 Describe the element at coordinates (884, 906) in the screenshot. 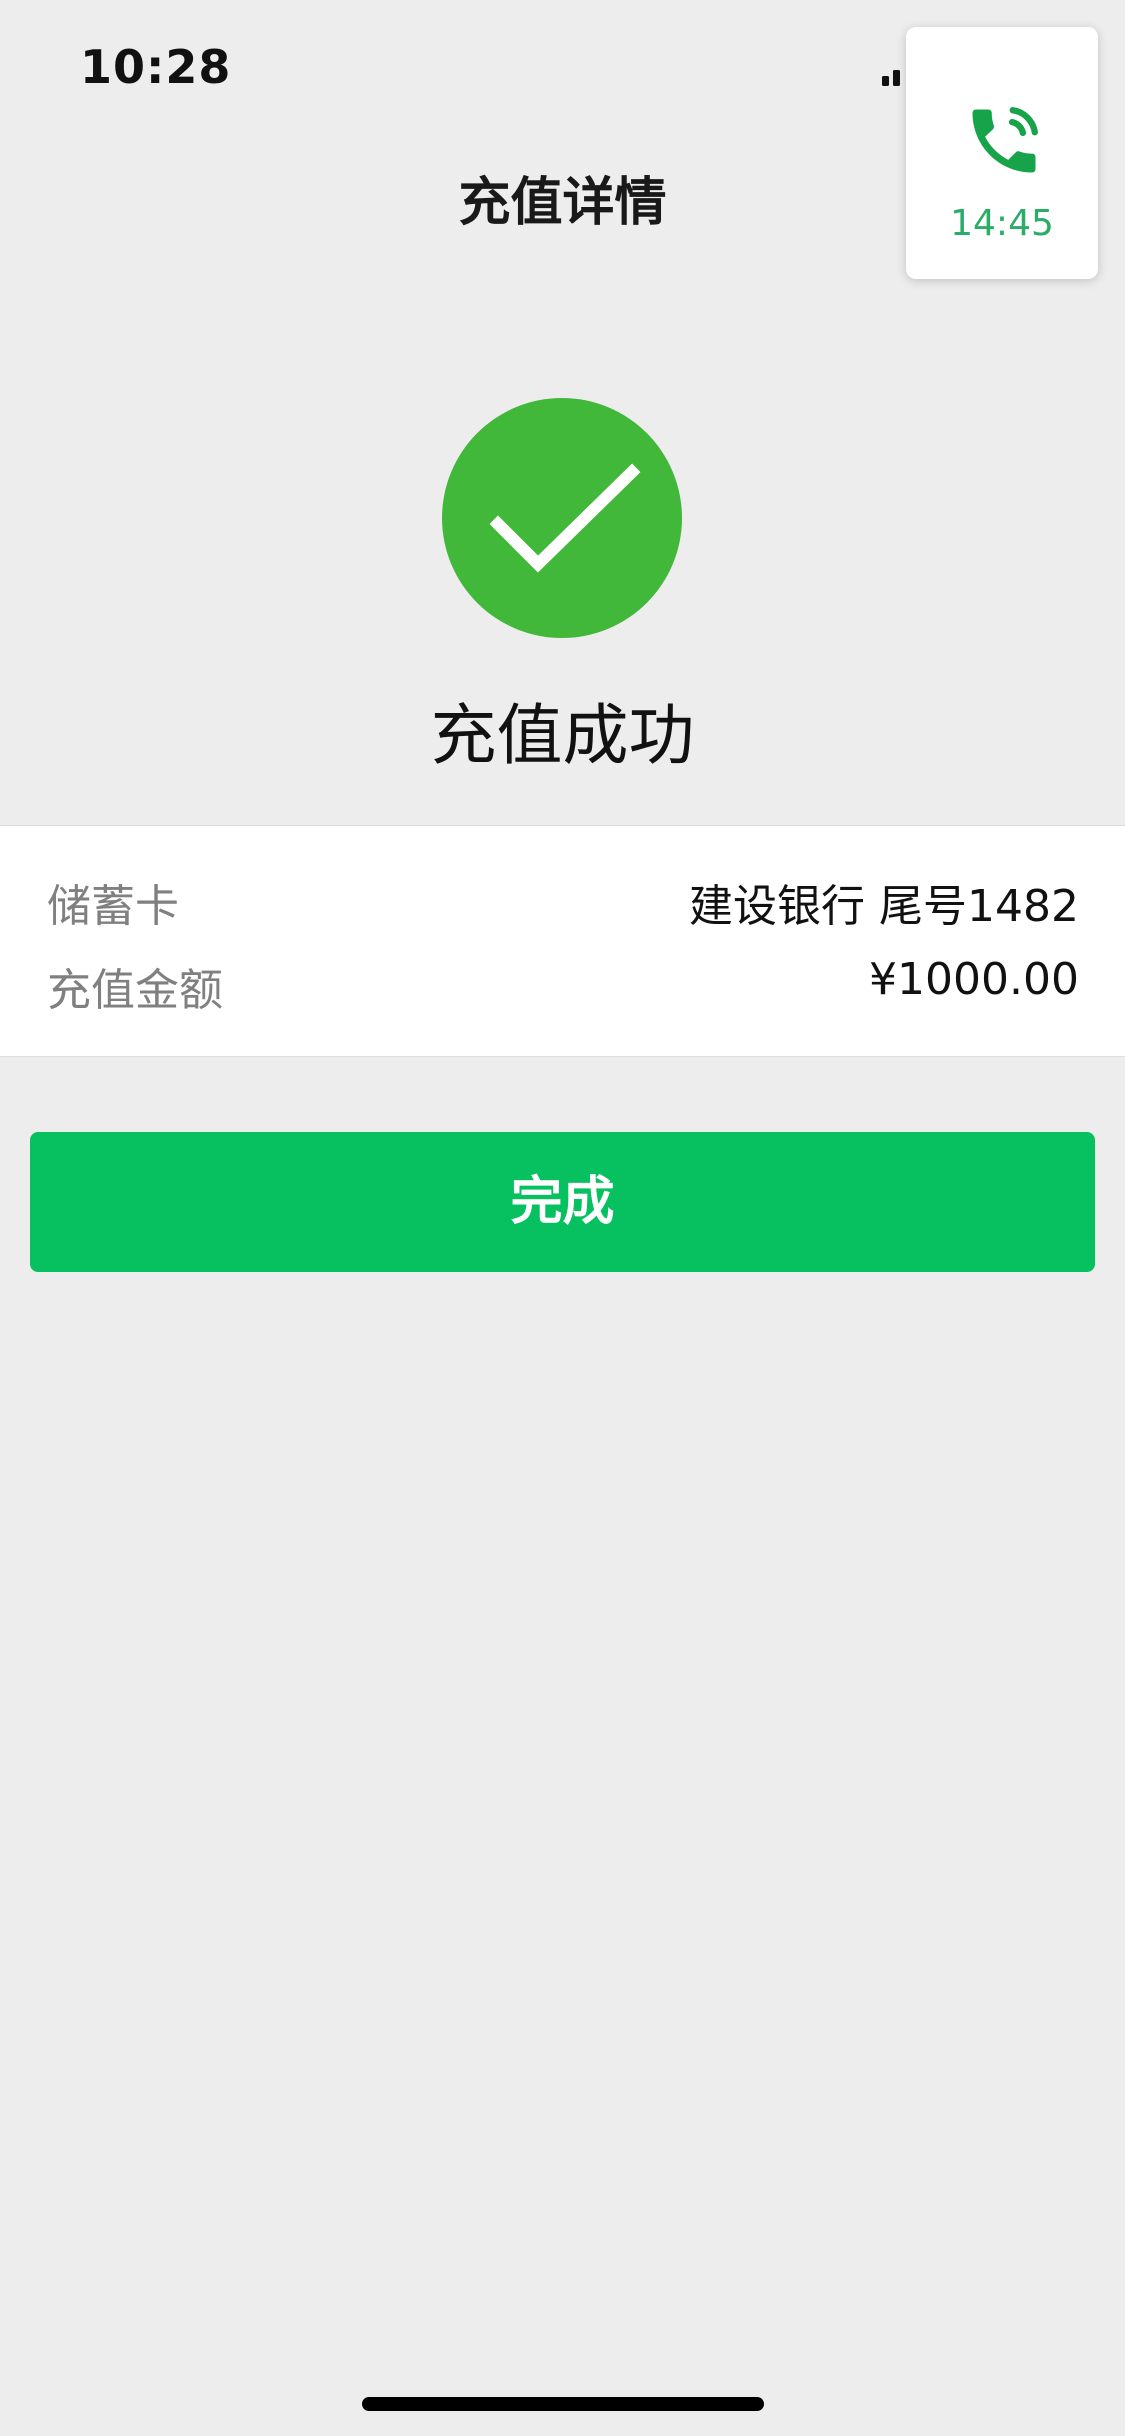

I see `detail-value: 建设银行 尾号1482` at that location.